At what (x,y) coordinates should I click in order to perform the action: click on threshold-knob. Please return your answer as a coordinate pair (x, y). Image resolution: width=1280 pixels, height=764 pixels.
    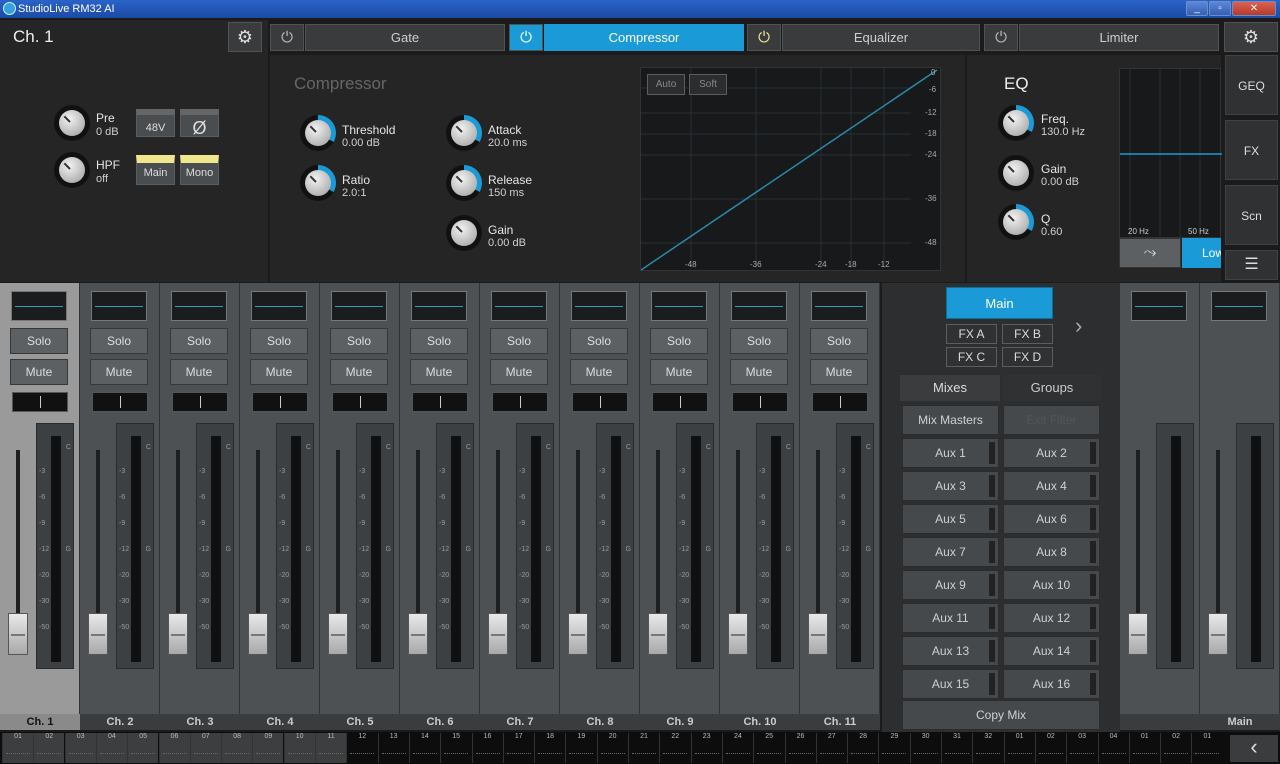
    Looking at the image, I should click on (318, 133).